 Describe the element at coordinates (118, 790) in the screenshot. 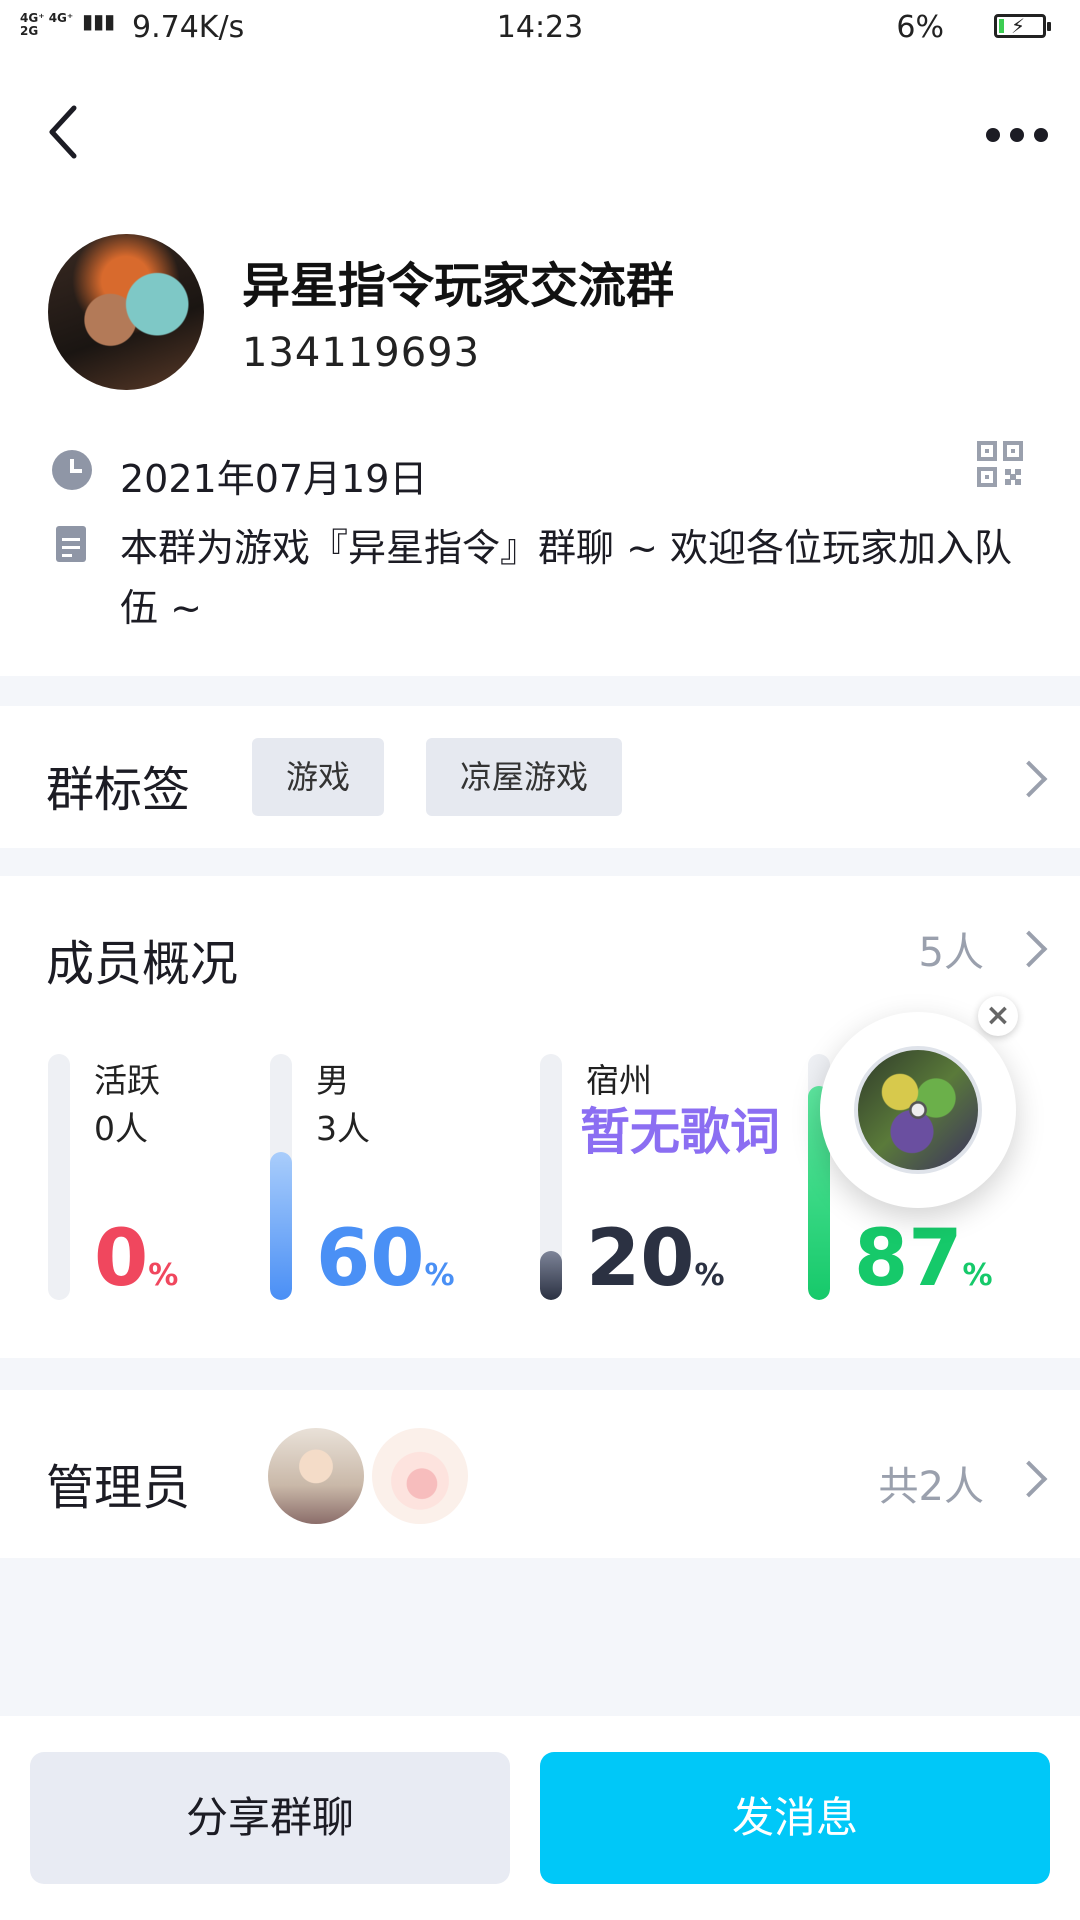

I see `tags-title: 群标签` at that location.